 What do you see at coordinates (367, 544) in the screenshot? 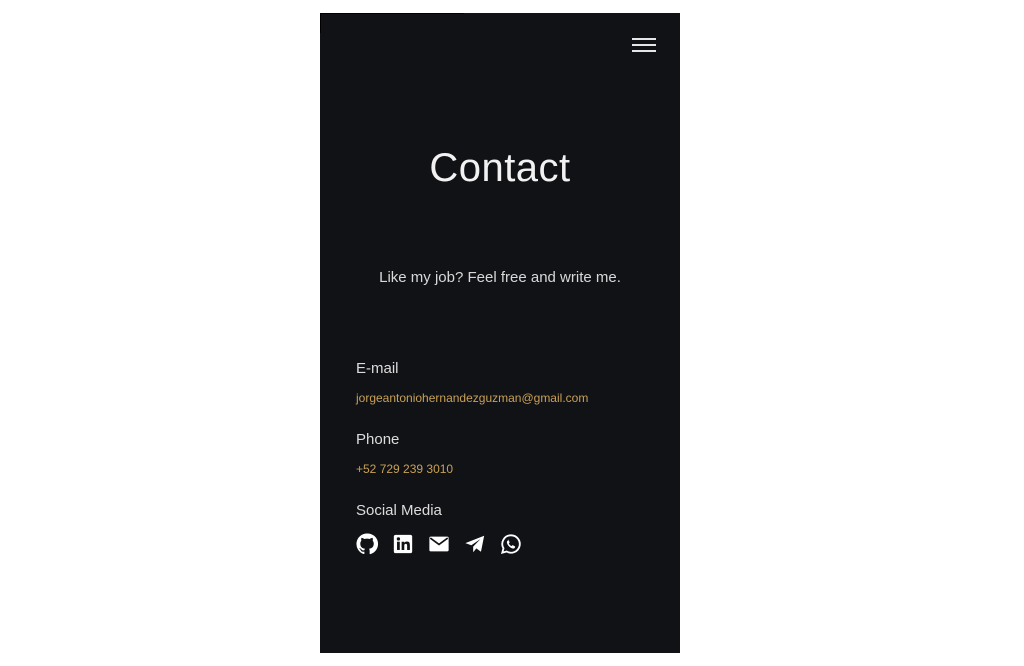
I see `github-icon` at bounding box center [367, 544].